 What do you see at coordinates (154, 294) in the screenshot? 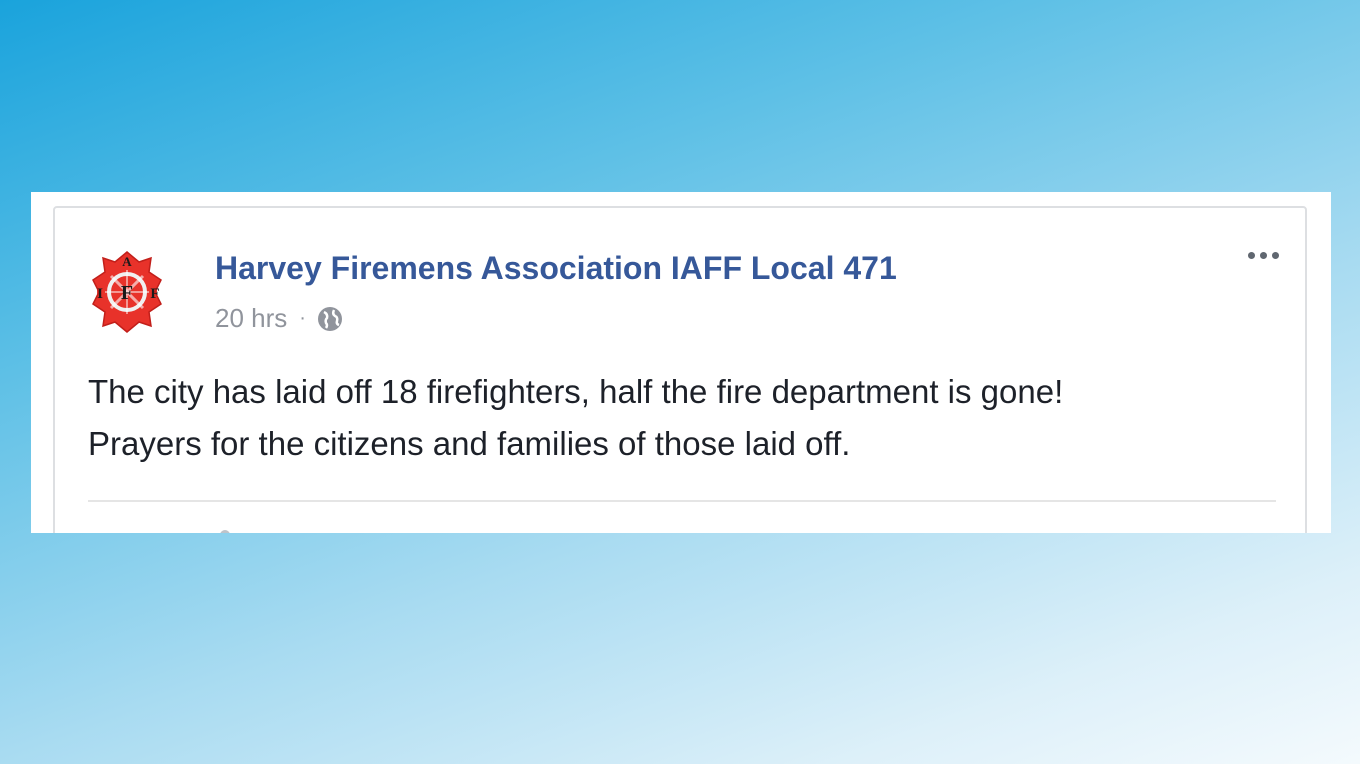
I see `logo-letter-f-right: F` at bounding box center [154, 294].